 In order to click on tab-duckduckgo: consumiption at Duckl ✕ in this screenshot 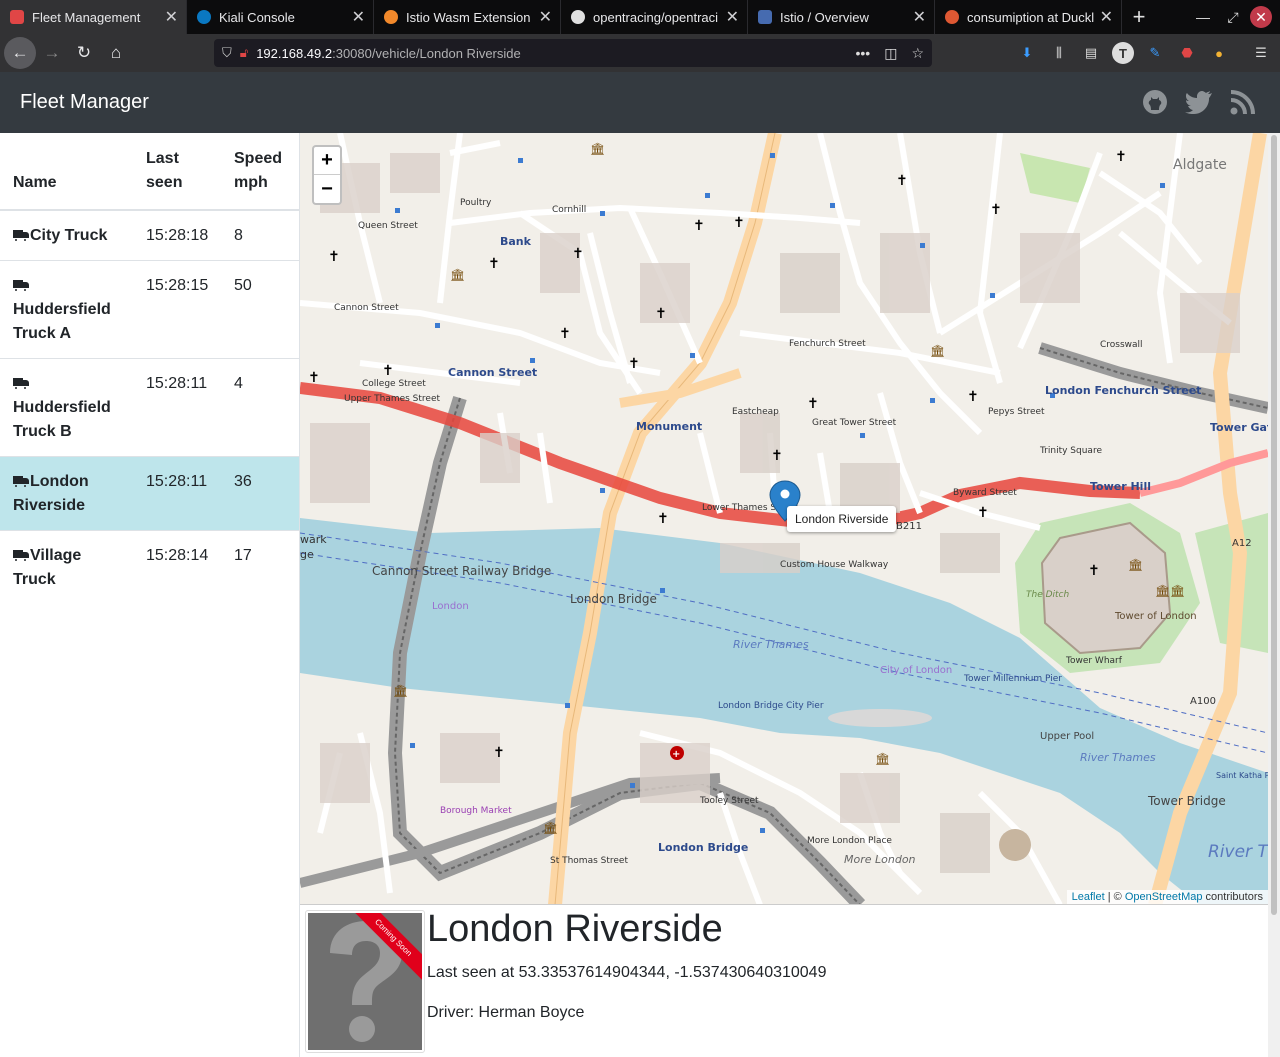, I will do `click(1028, 17)`.